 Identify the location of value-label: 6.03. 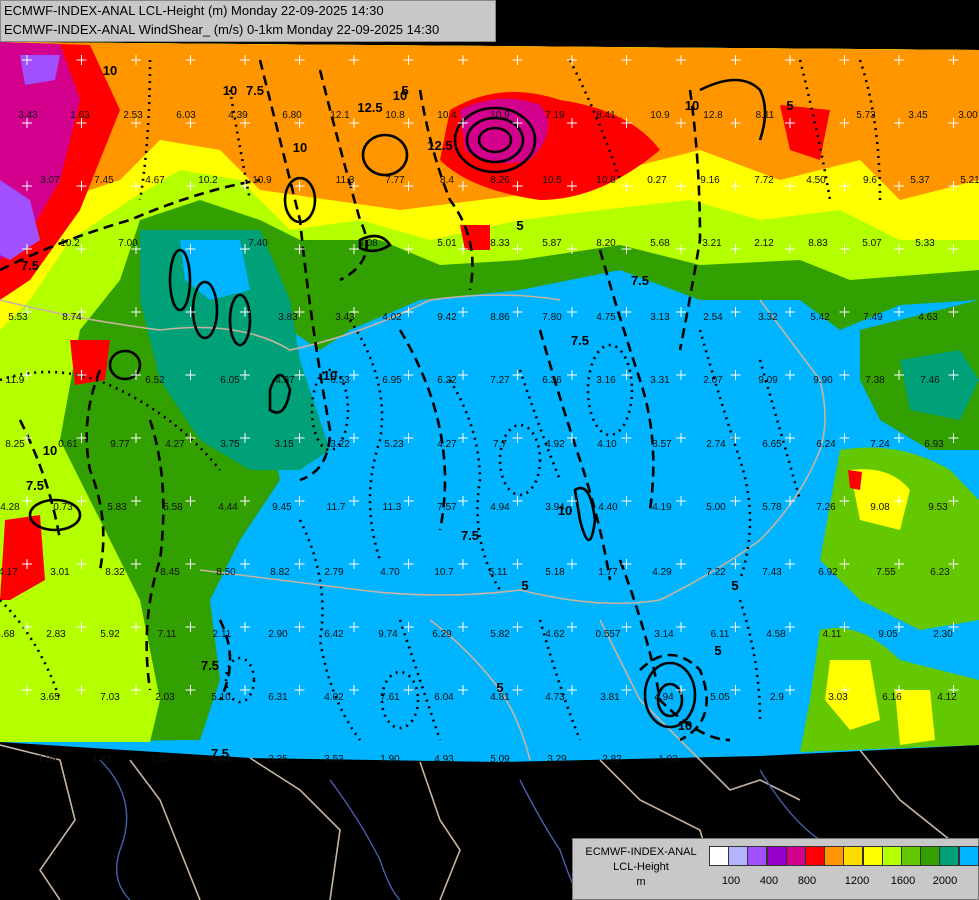
(186, 115).